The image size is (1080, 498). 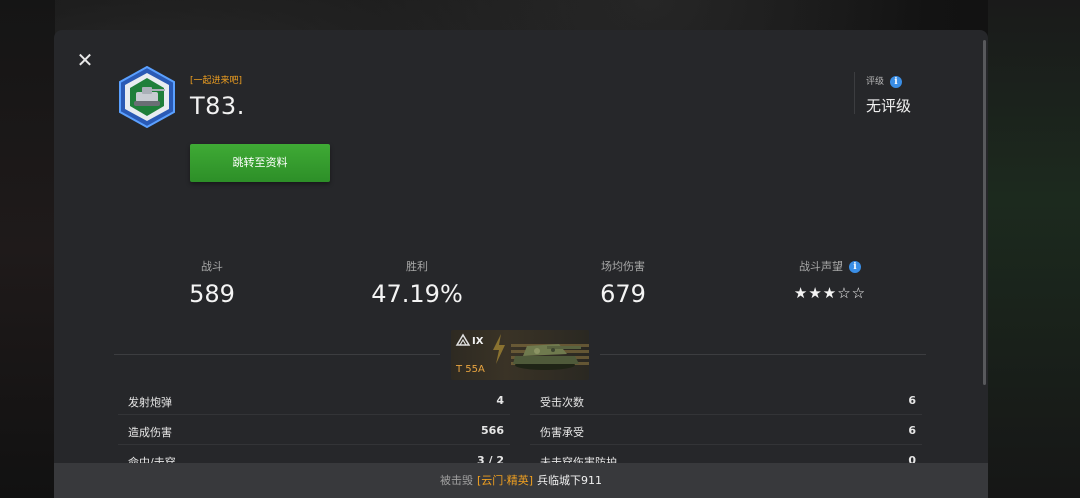 I want to click on stat-wins-value: 47.19%, so click(x=417, y=294).